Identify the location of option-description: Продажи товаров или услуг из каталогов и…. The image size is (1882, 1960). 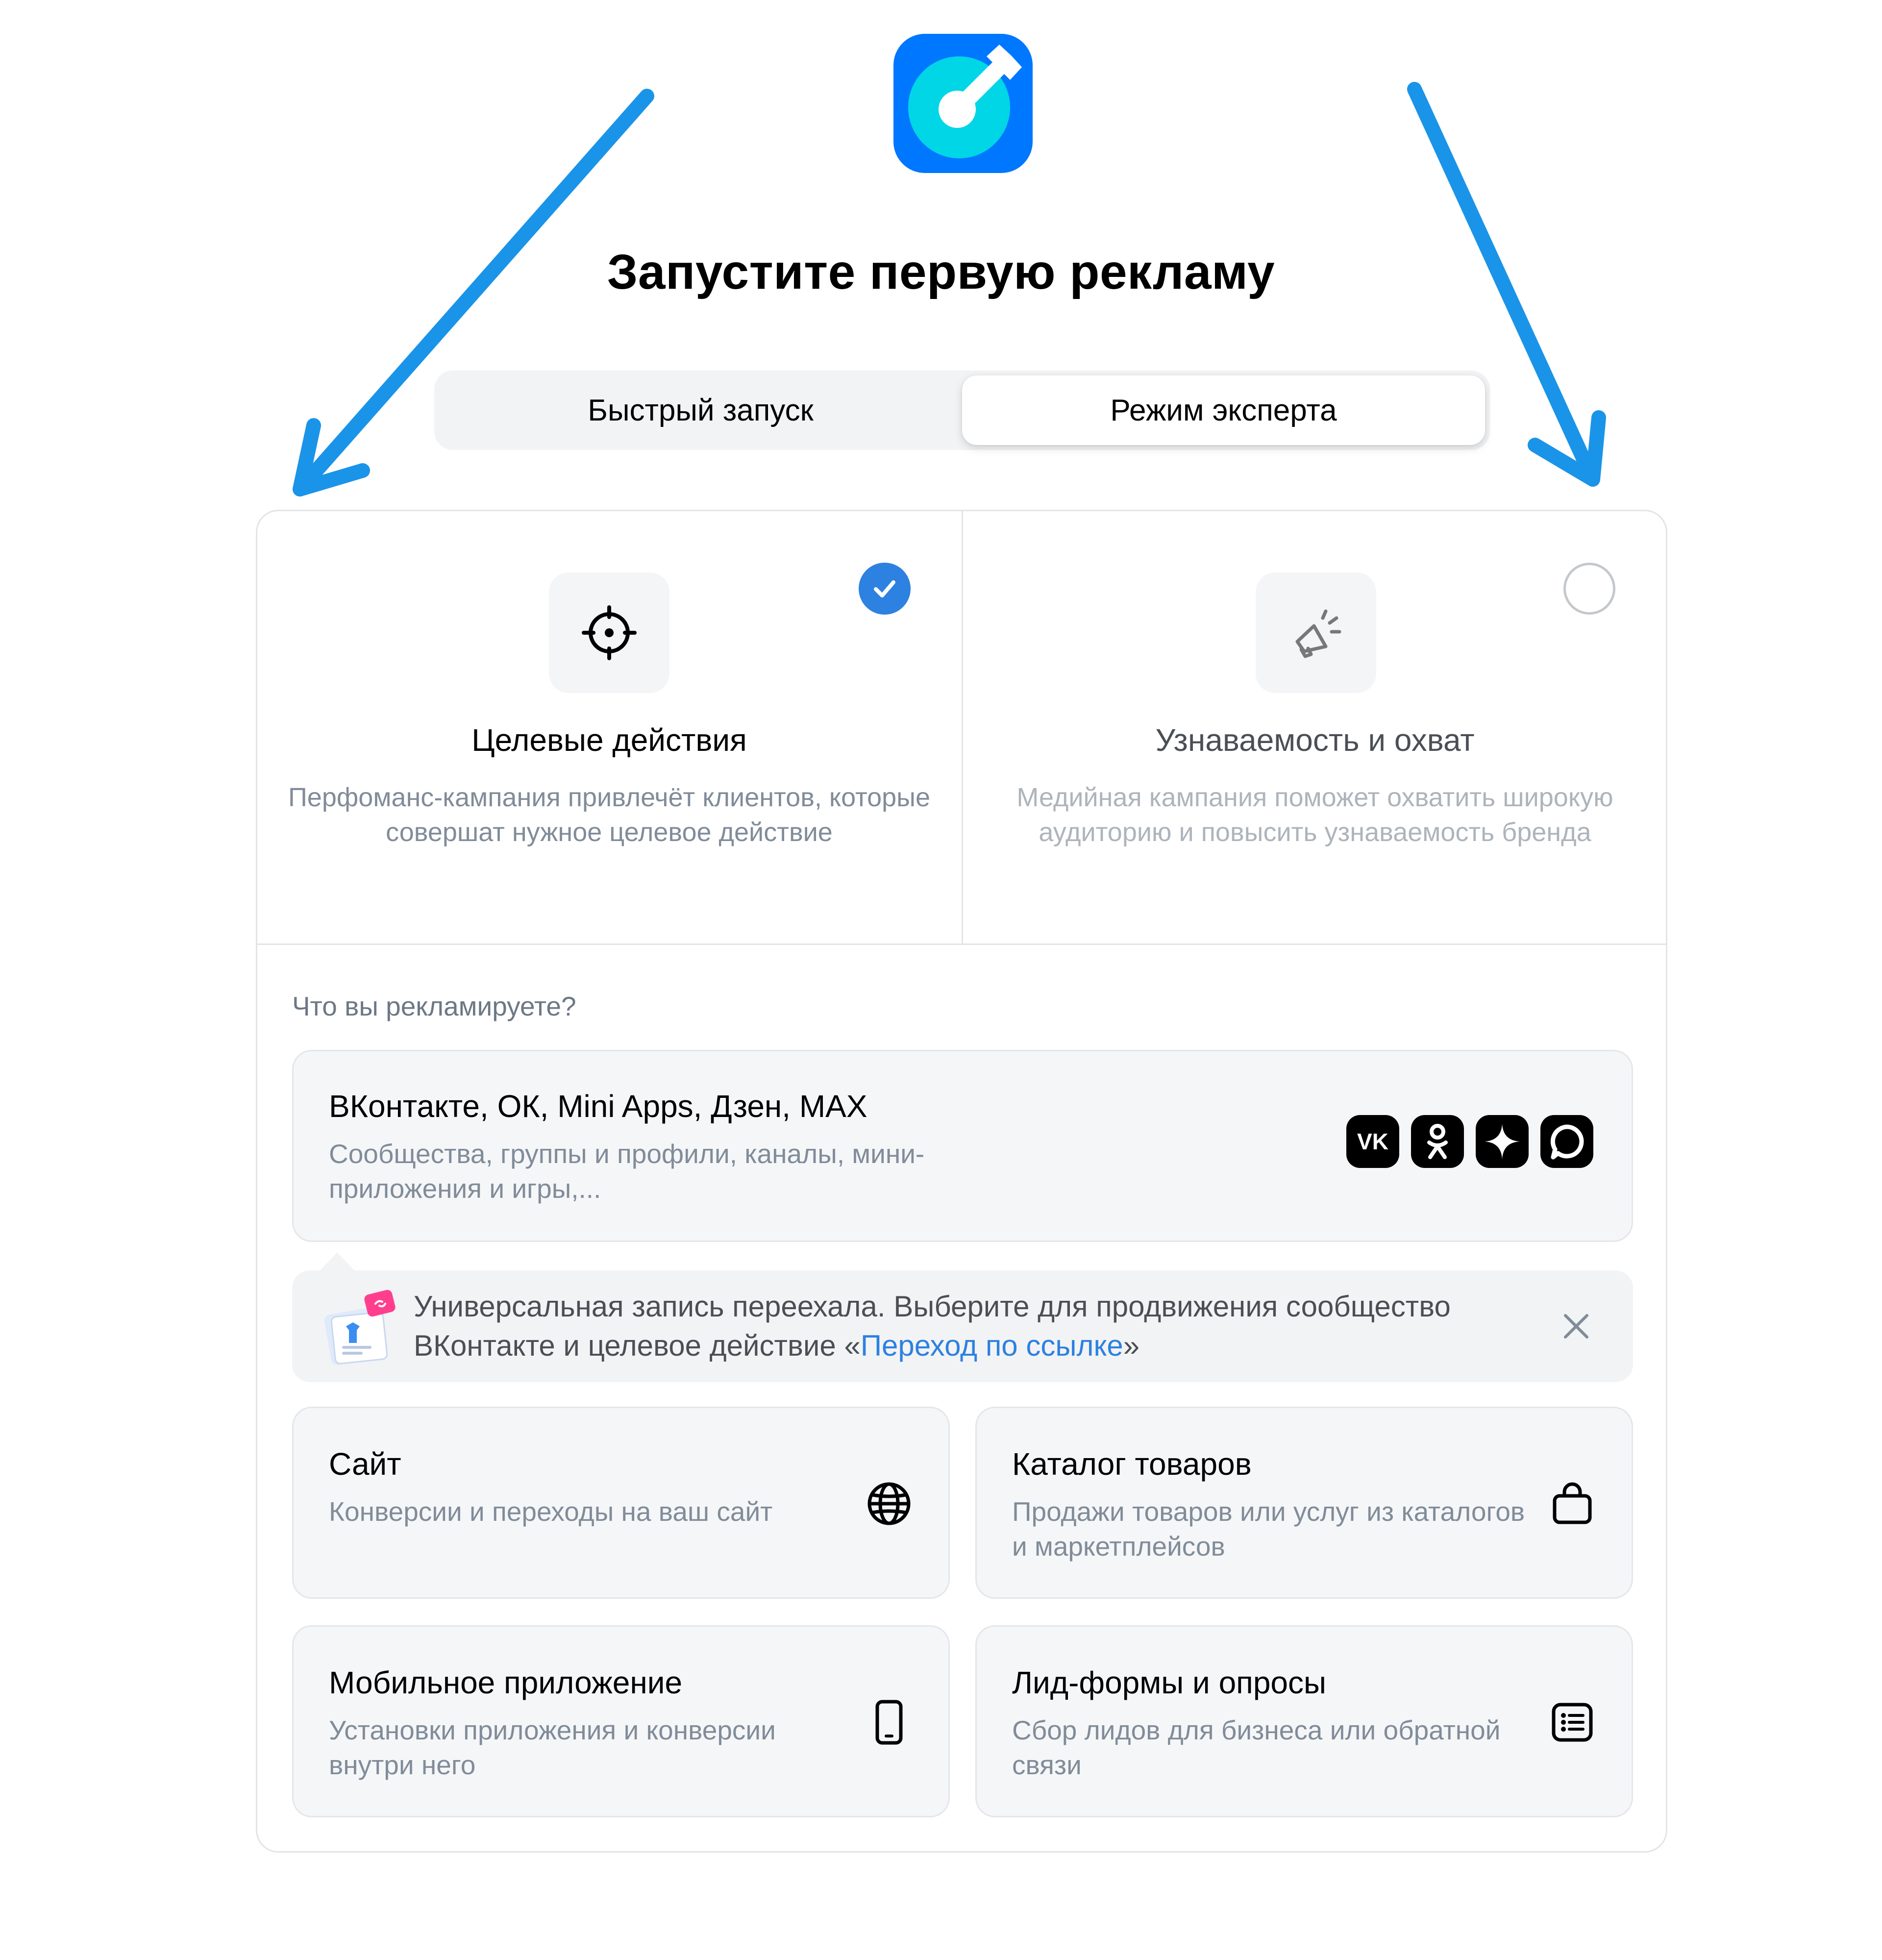
(1269, 1529).